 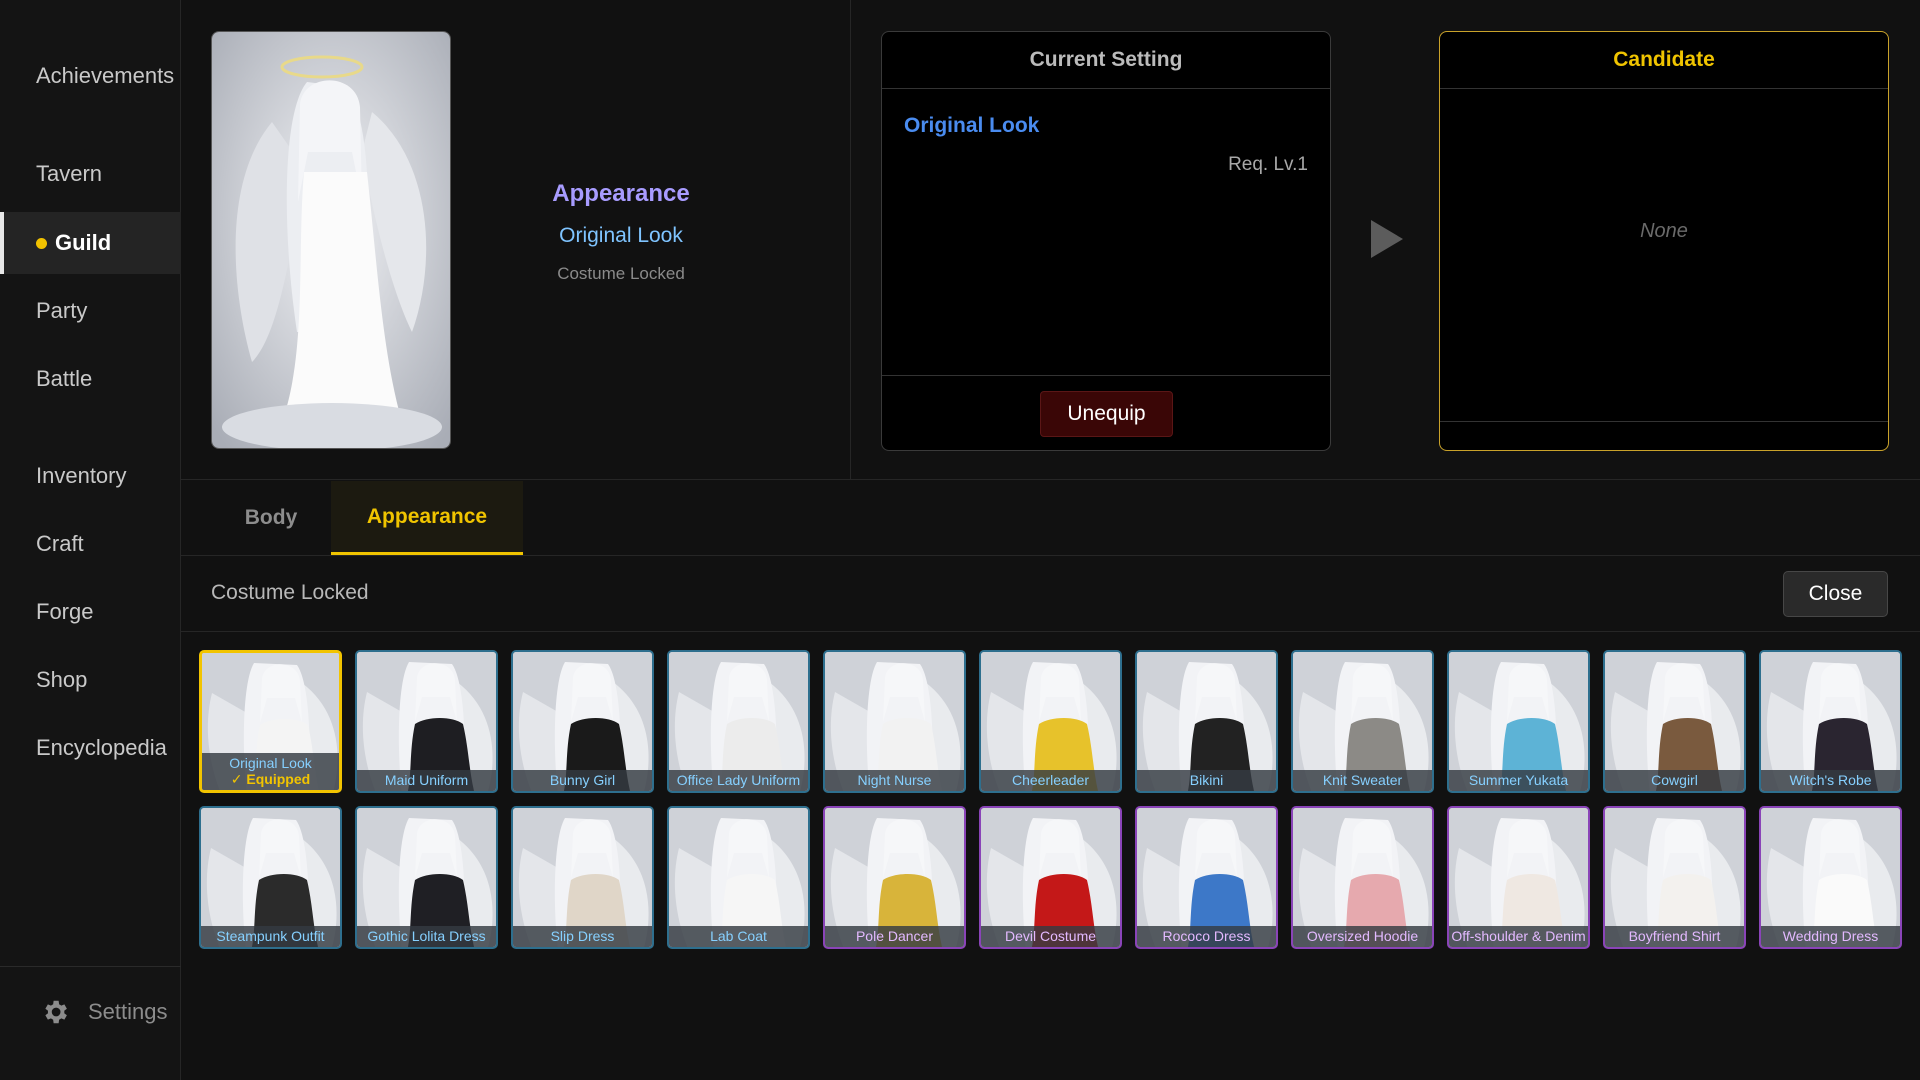 What do you see at coordinates (1664, 435) in the screenshot?
I see `candidate-footer` at bounding box center [1664, 435].